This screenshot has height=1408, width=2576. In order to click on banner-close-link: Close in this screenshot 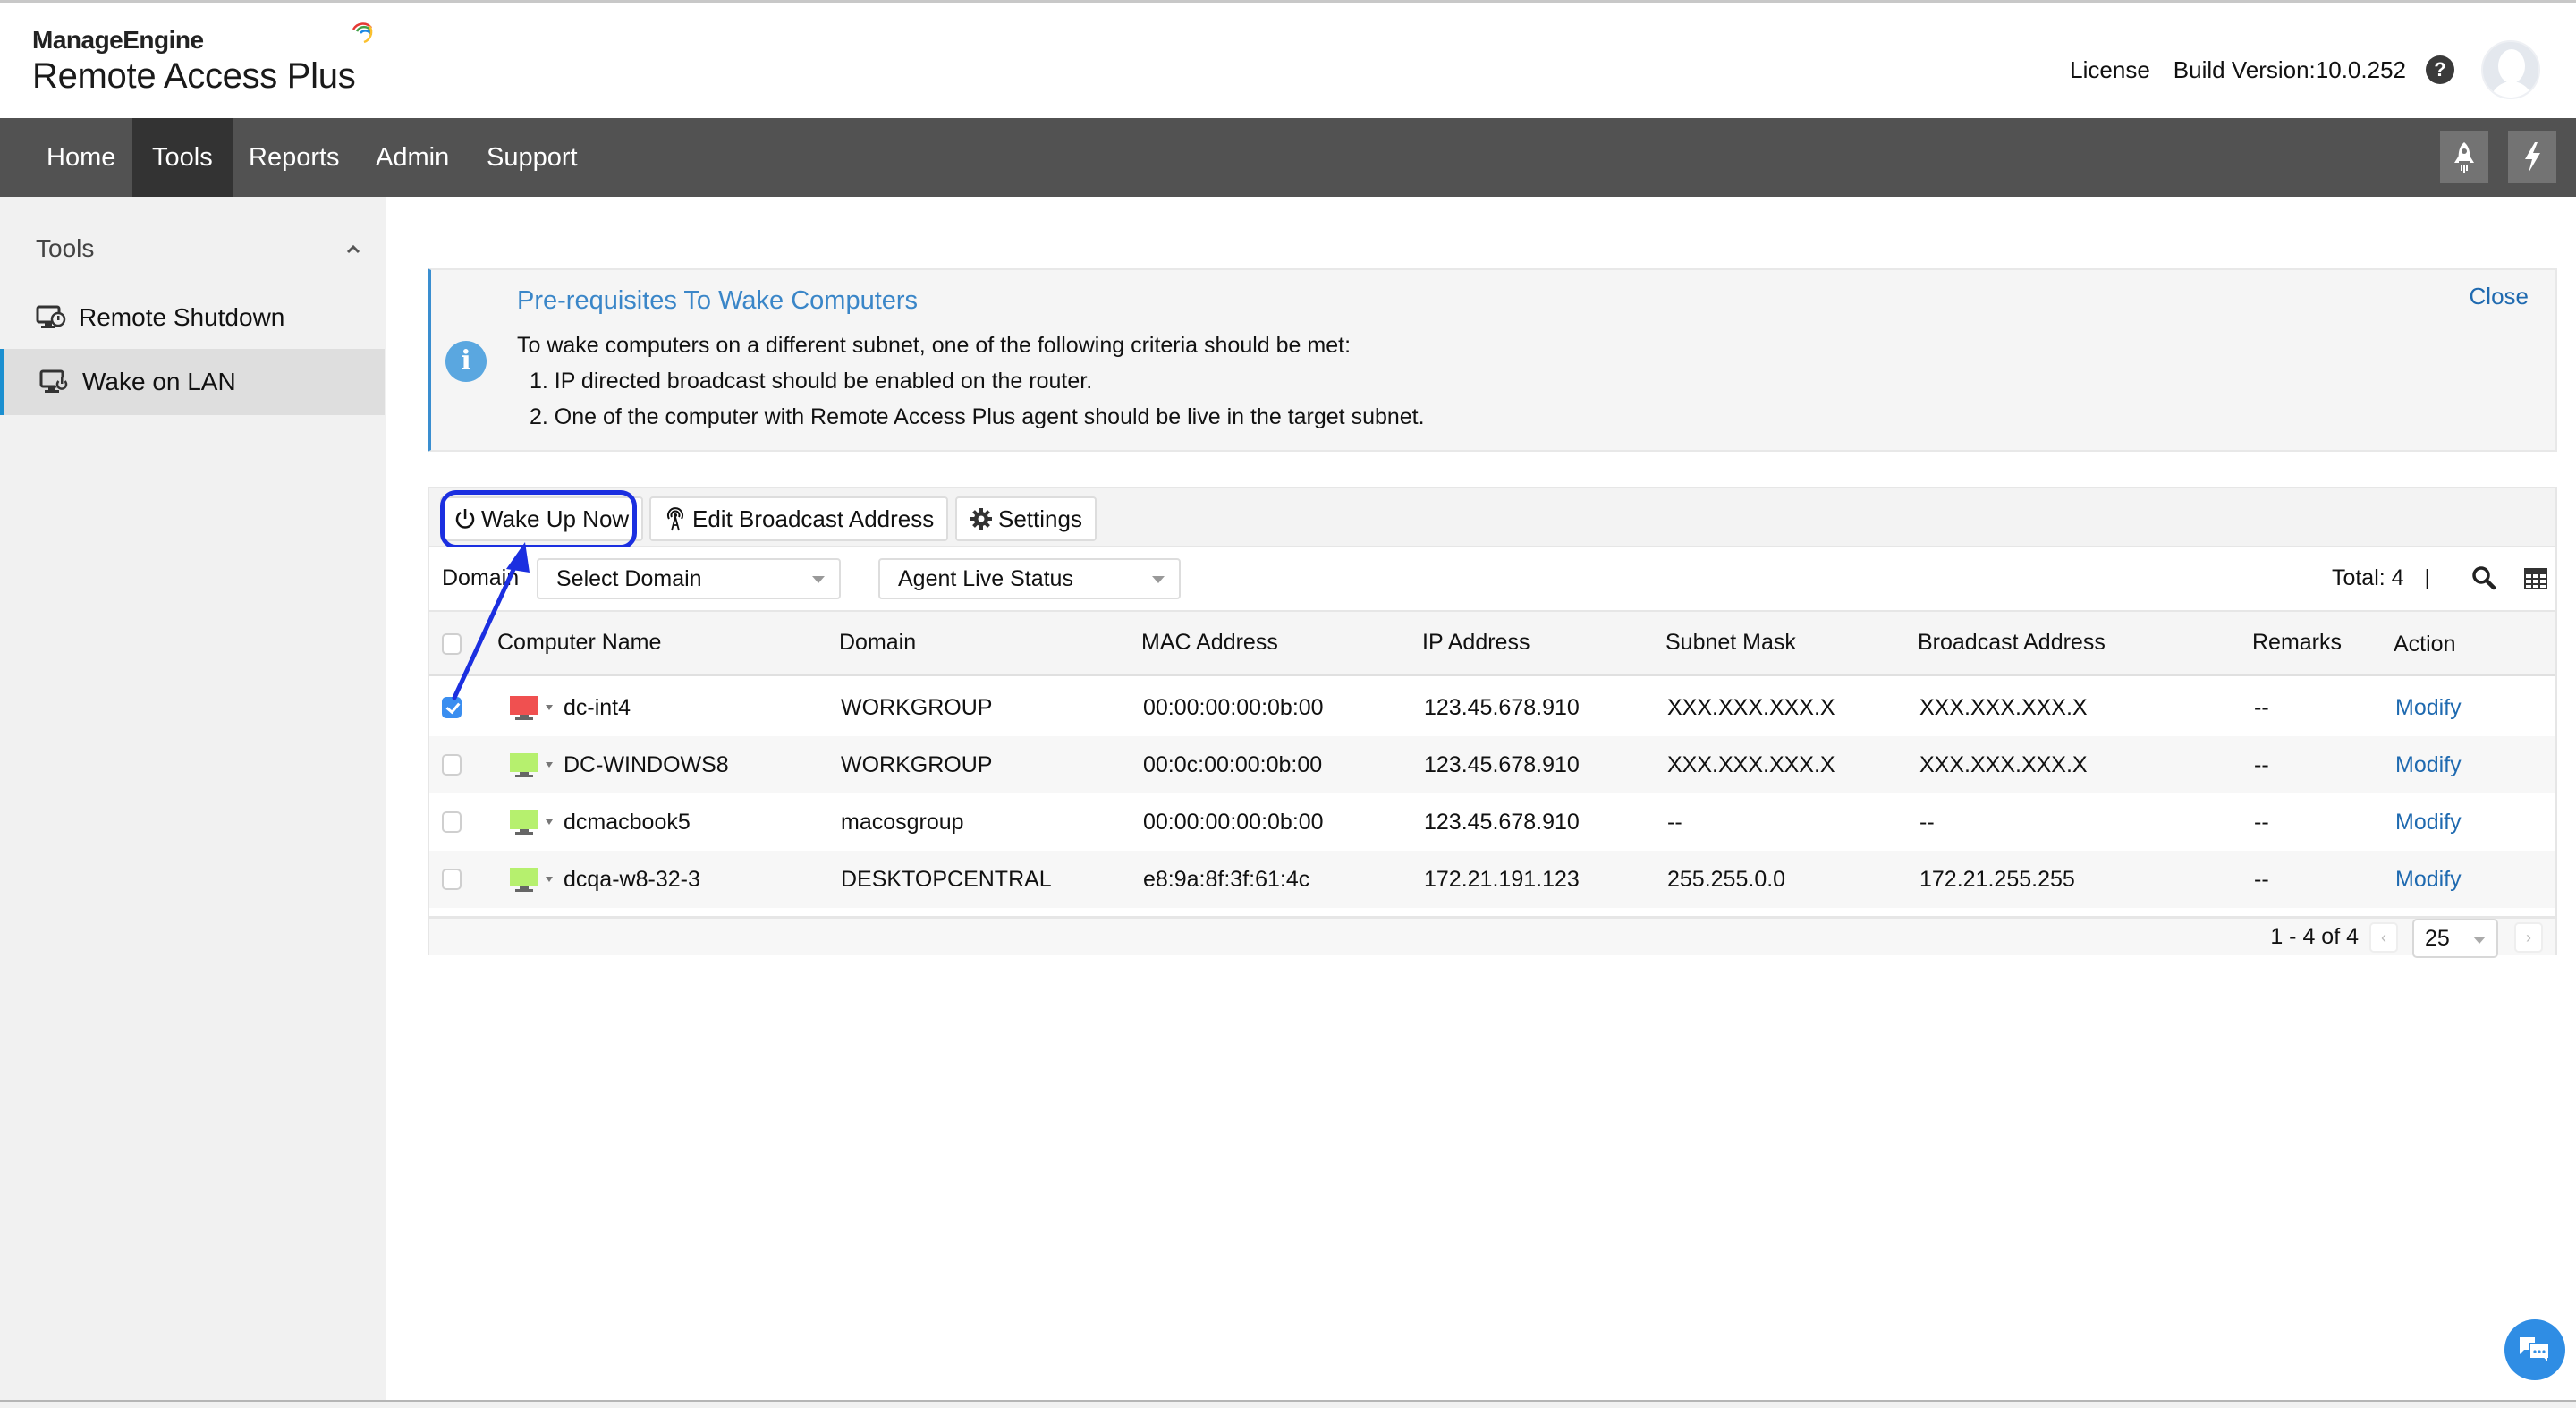, I will do `click(2499, 296)`.